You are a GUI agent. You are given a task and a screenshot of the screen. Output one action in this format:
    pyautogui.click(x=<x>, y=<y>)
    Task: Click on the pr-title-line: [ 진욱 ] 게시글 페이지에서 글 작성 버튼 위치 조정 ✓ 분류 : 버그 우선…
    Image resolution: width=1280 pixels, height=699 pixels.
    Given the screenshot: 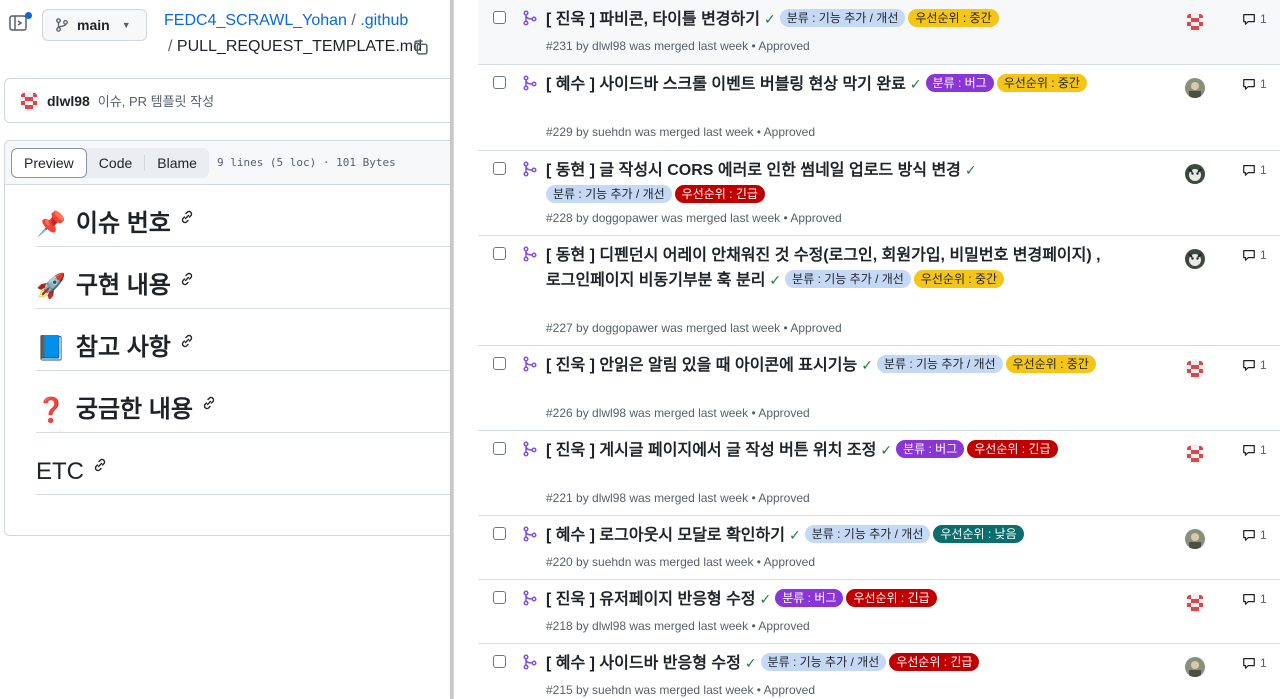 What is the action you would take?
    pyautogui.click(x=826, y=450)
    